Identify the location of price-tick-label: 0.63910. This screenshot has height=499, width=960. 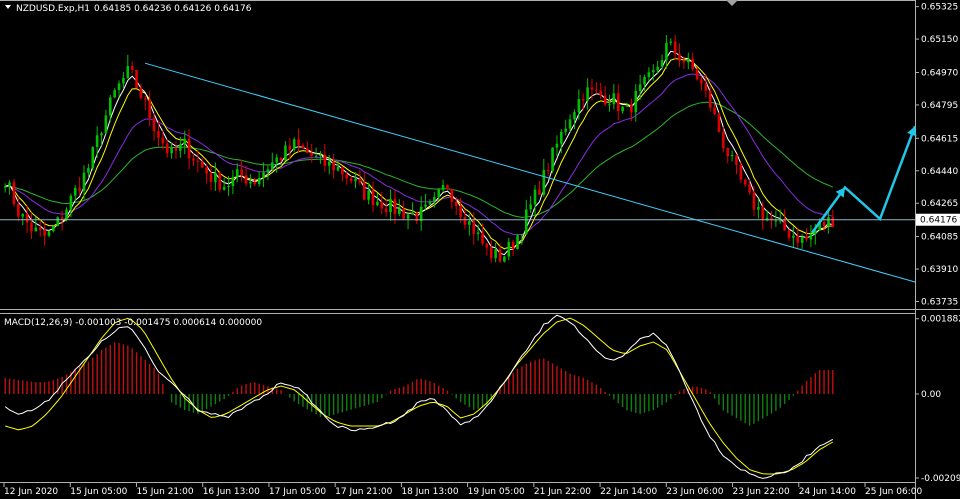
(939, 270).